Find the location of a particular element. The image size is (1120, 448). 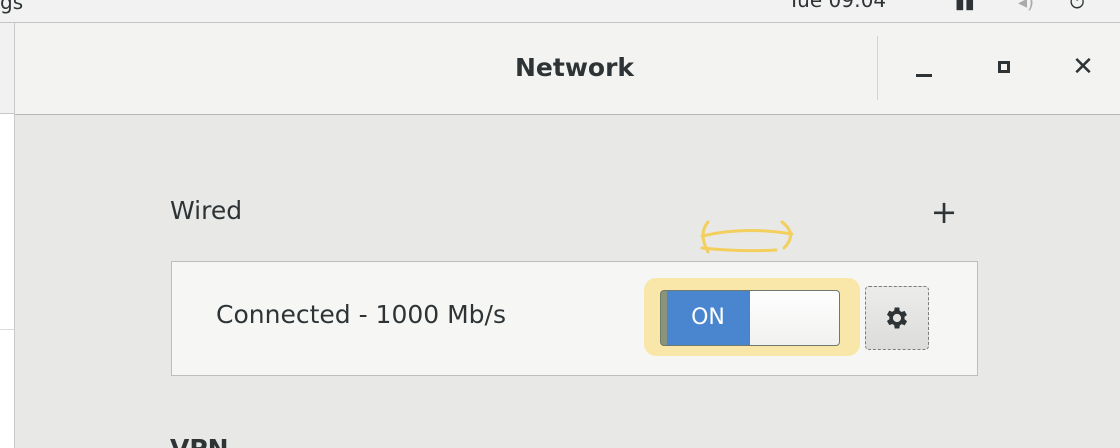

wired-settings-button is located at coordinates (897, 318).